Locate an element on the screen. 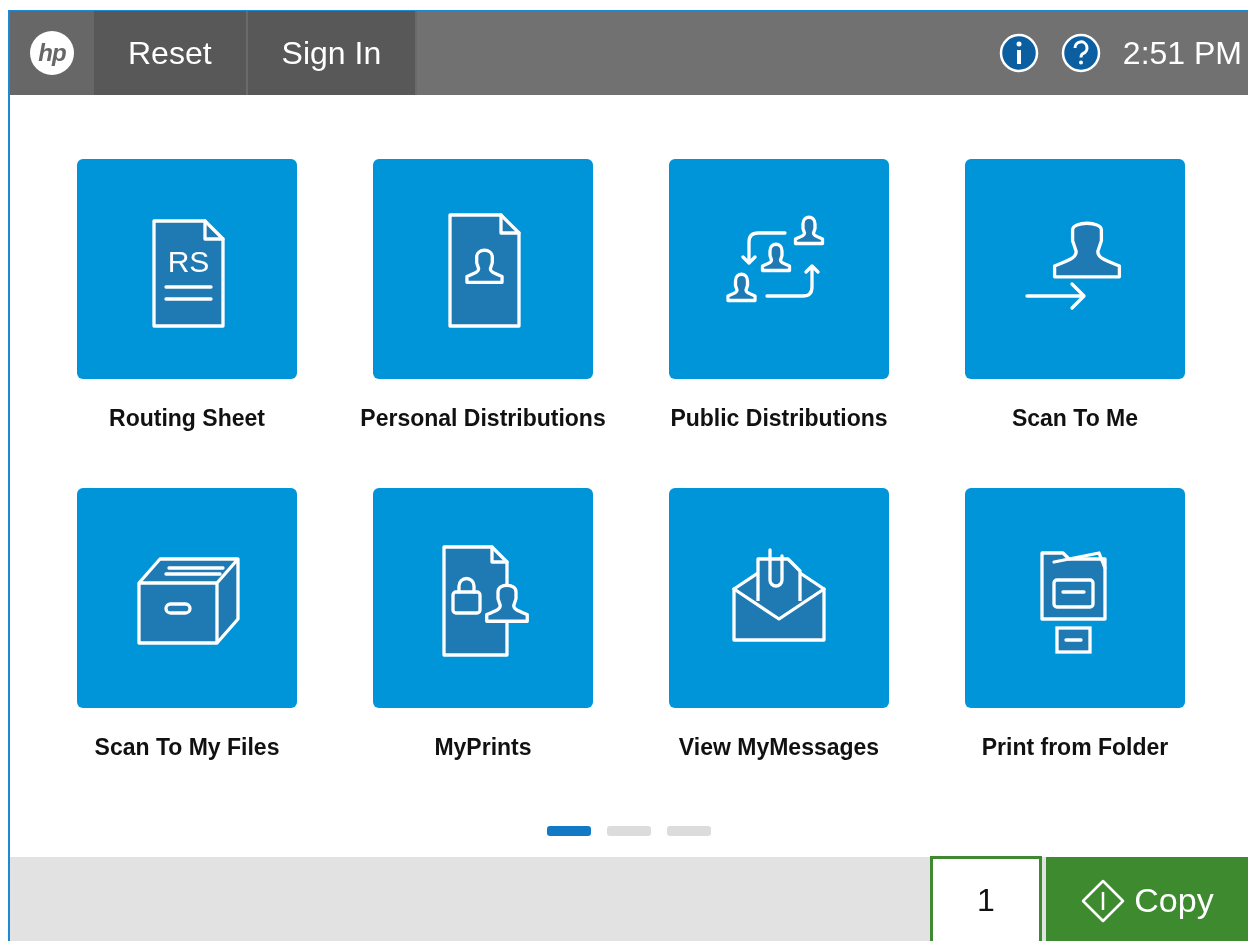 The image size is (1248, 941). start-icon is located at coordinates (1103, 900).